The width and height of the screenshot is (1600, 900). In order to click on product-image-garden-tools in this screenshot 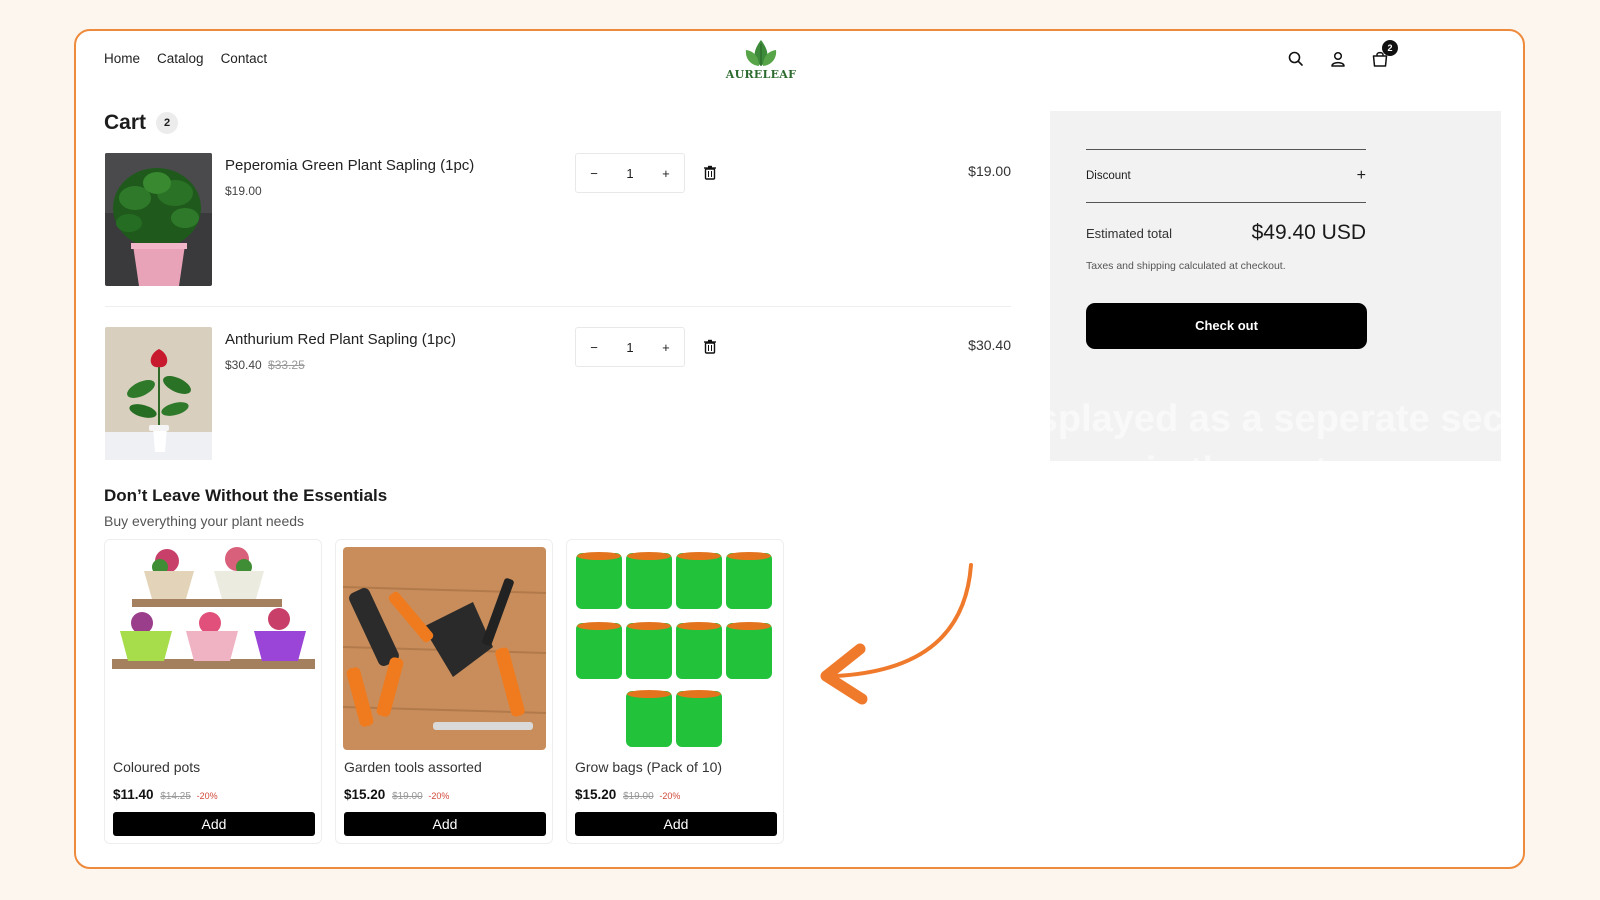, I will do `click(444, 648)`.